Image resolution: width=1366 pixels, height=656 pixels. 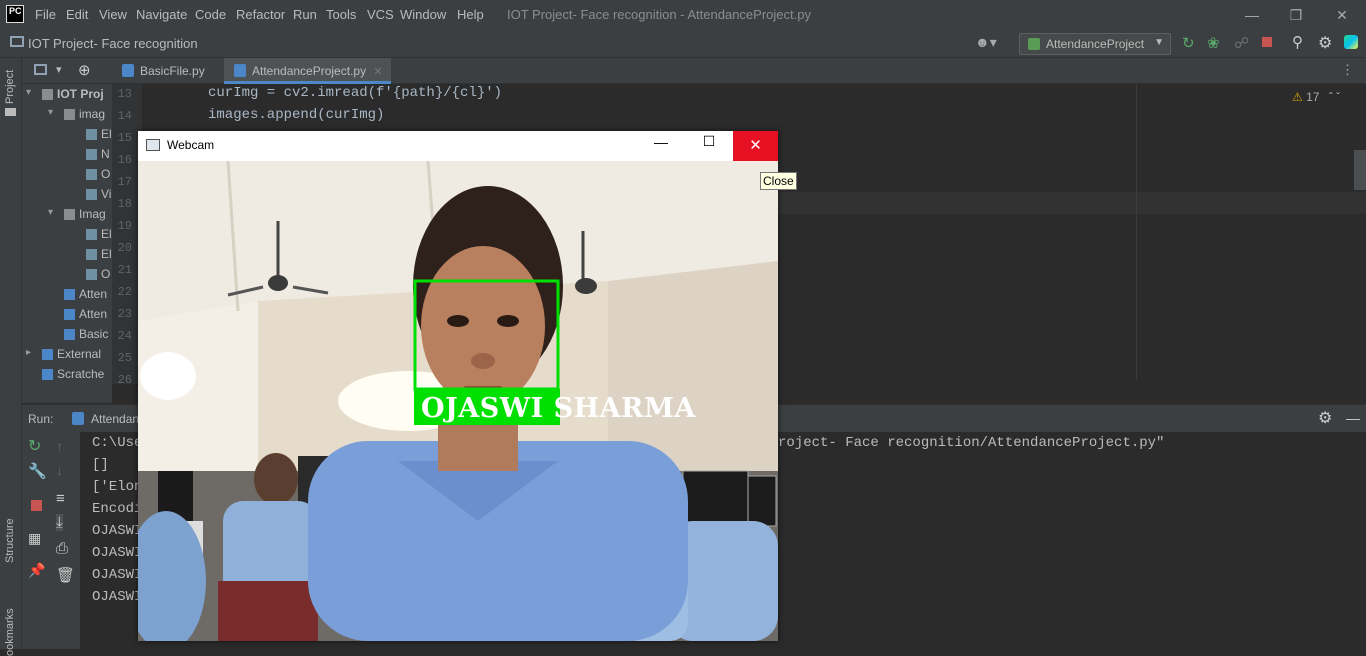 I want to click on tree-item: ▾ IOT Proj, so click(x=67, y=95).